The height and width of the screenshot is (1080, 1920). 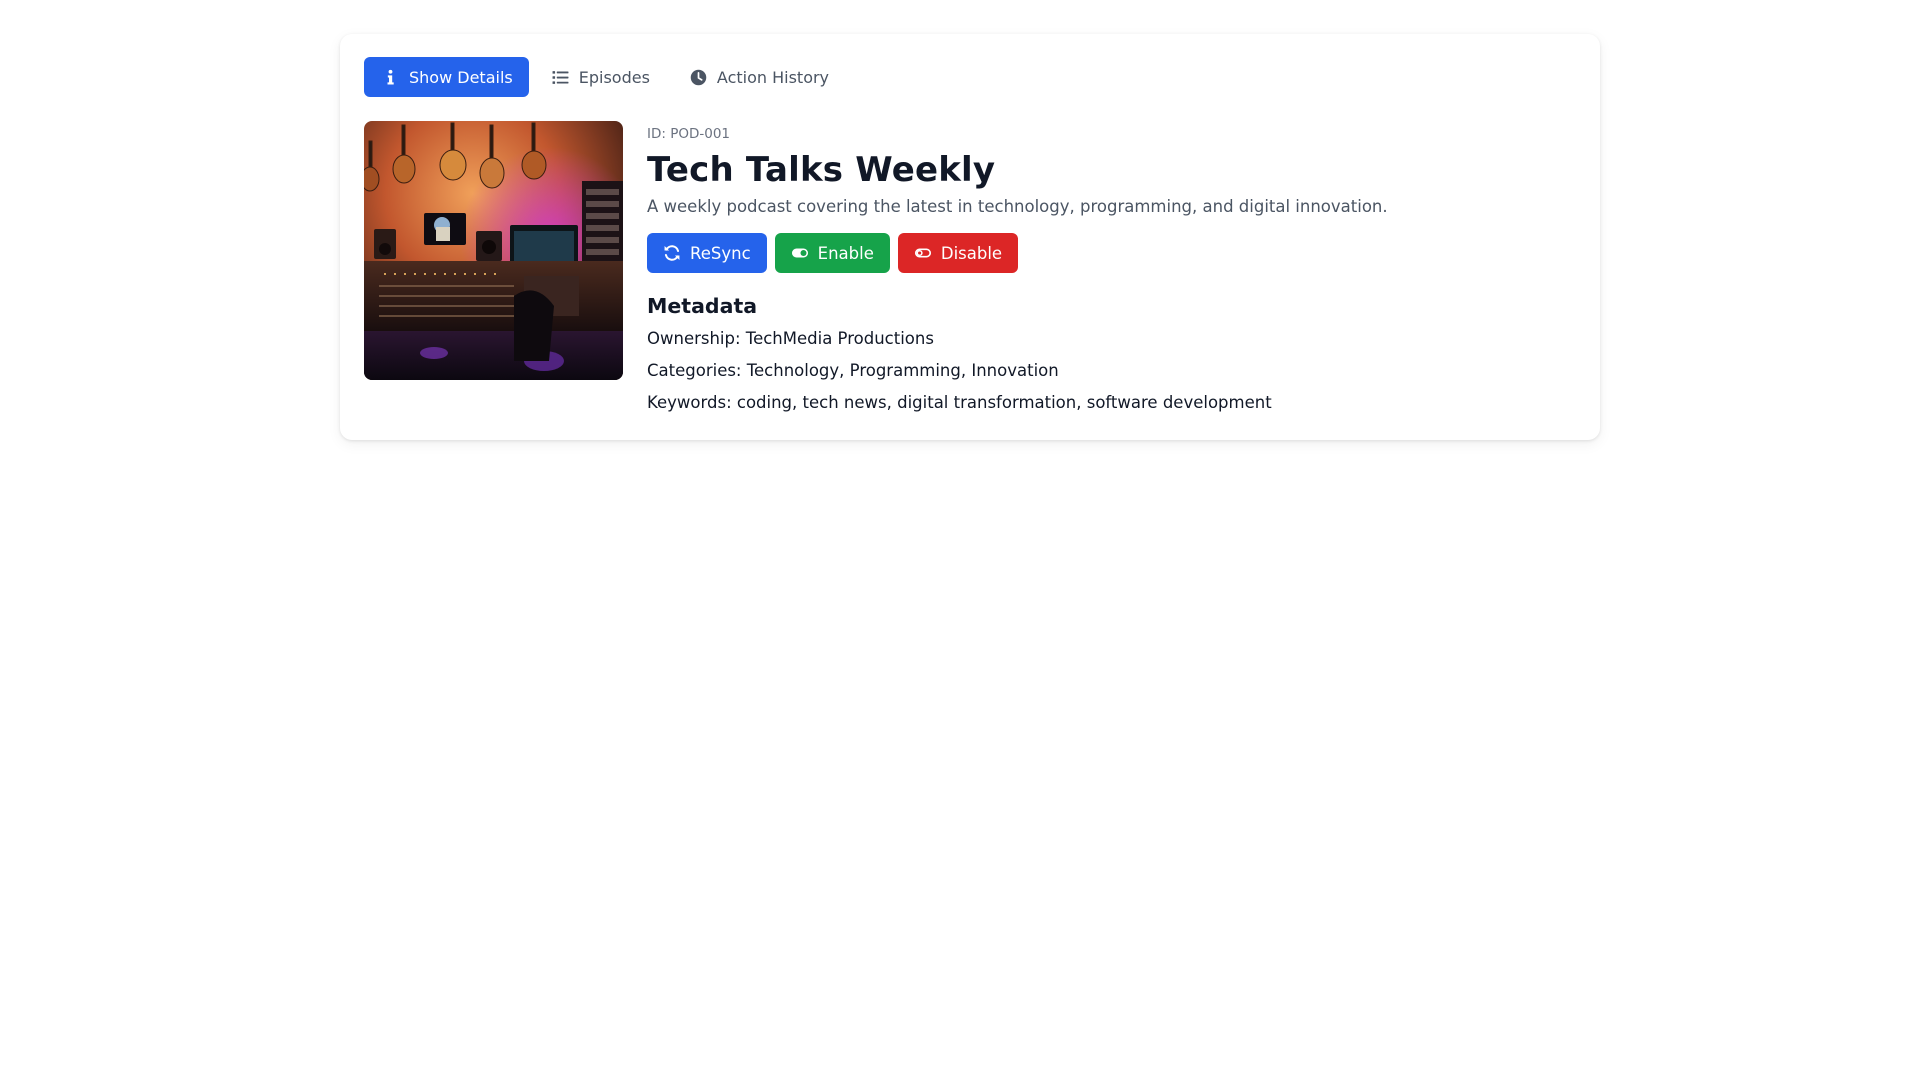 I want to click on tab-episodes: Episodes, so click(x=601, y=77).